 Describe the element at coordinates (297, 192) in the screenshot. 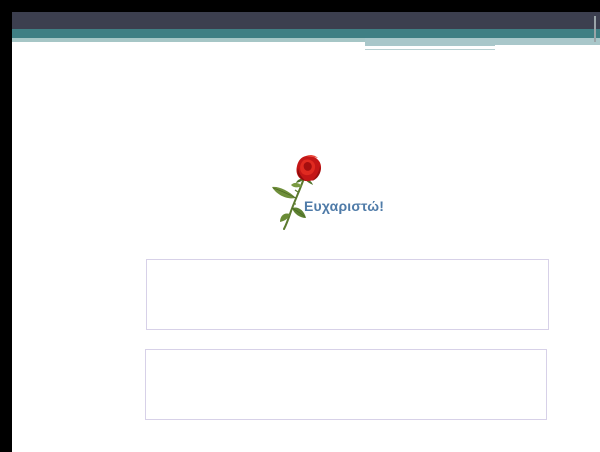

I see `rose-icon` at that location.